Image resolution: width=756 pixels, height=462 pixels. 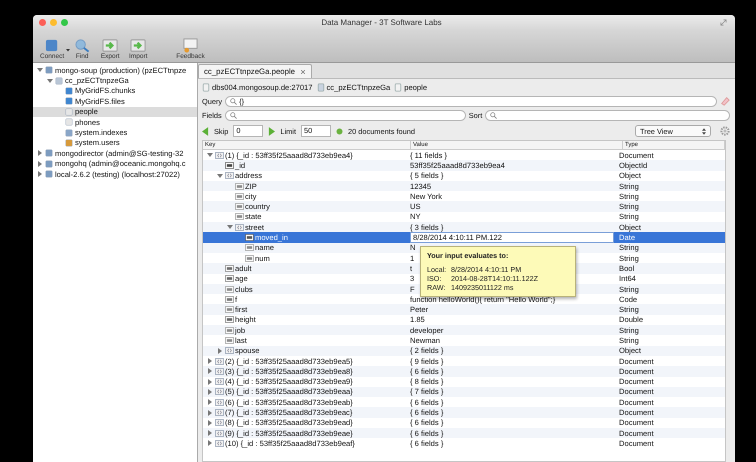 What do you see at coordinates (219, 443) in the screenshot?
I see `field-type-icon` at bounding box center [219, 443].